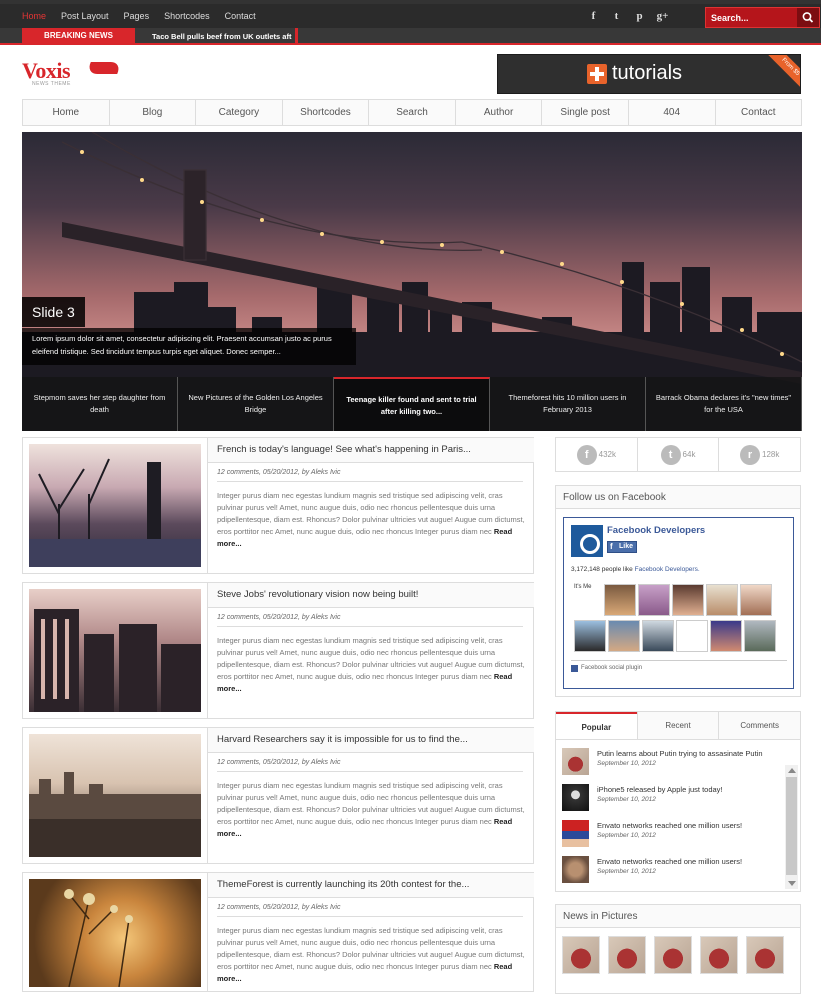  Describe the element at coordinates (66, 112) in the screenshot. I see `nav-home: Home` at that location.